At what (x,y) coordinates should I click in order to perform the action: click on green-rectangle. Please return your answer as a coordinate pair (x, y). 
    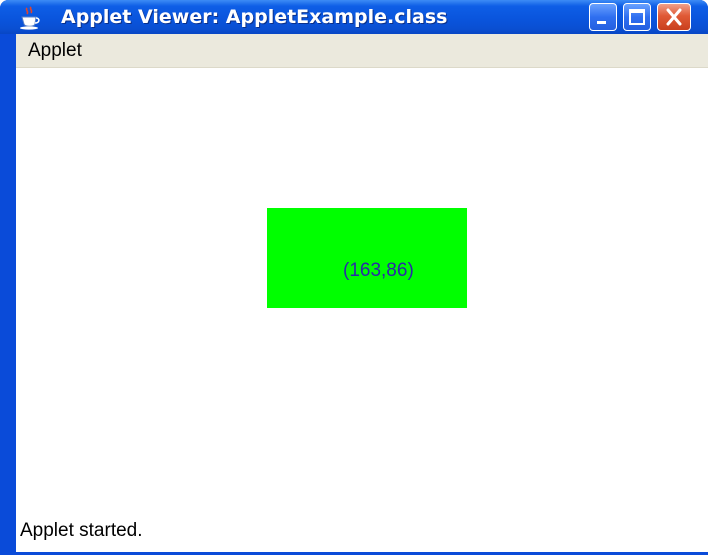
    Looking at the image, I should click on (367, 258).